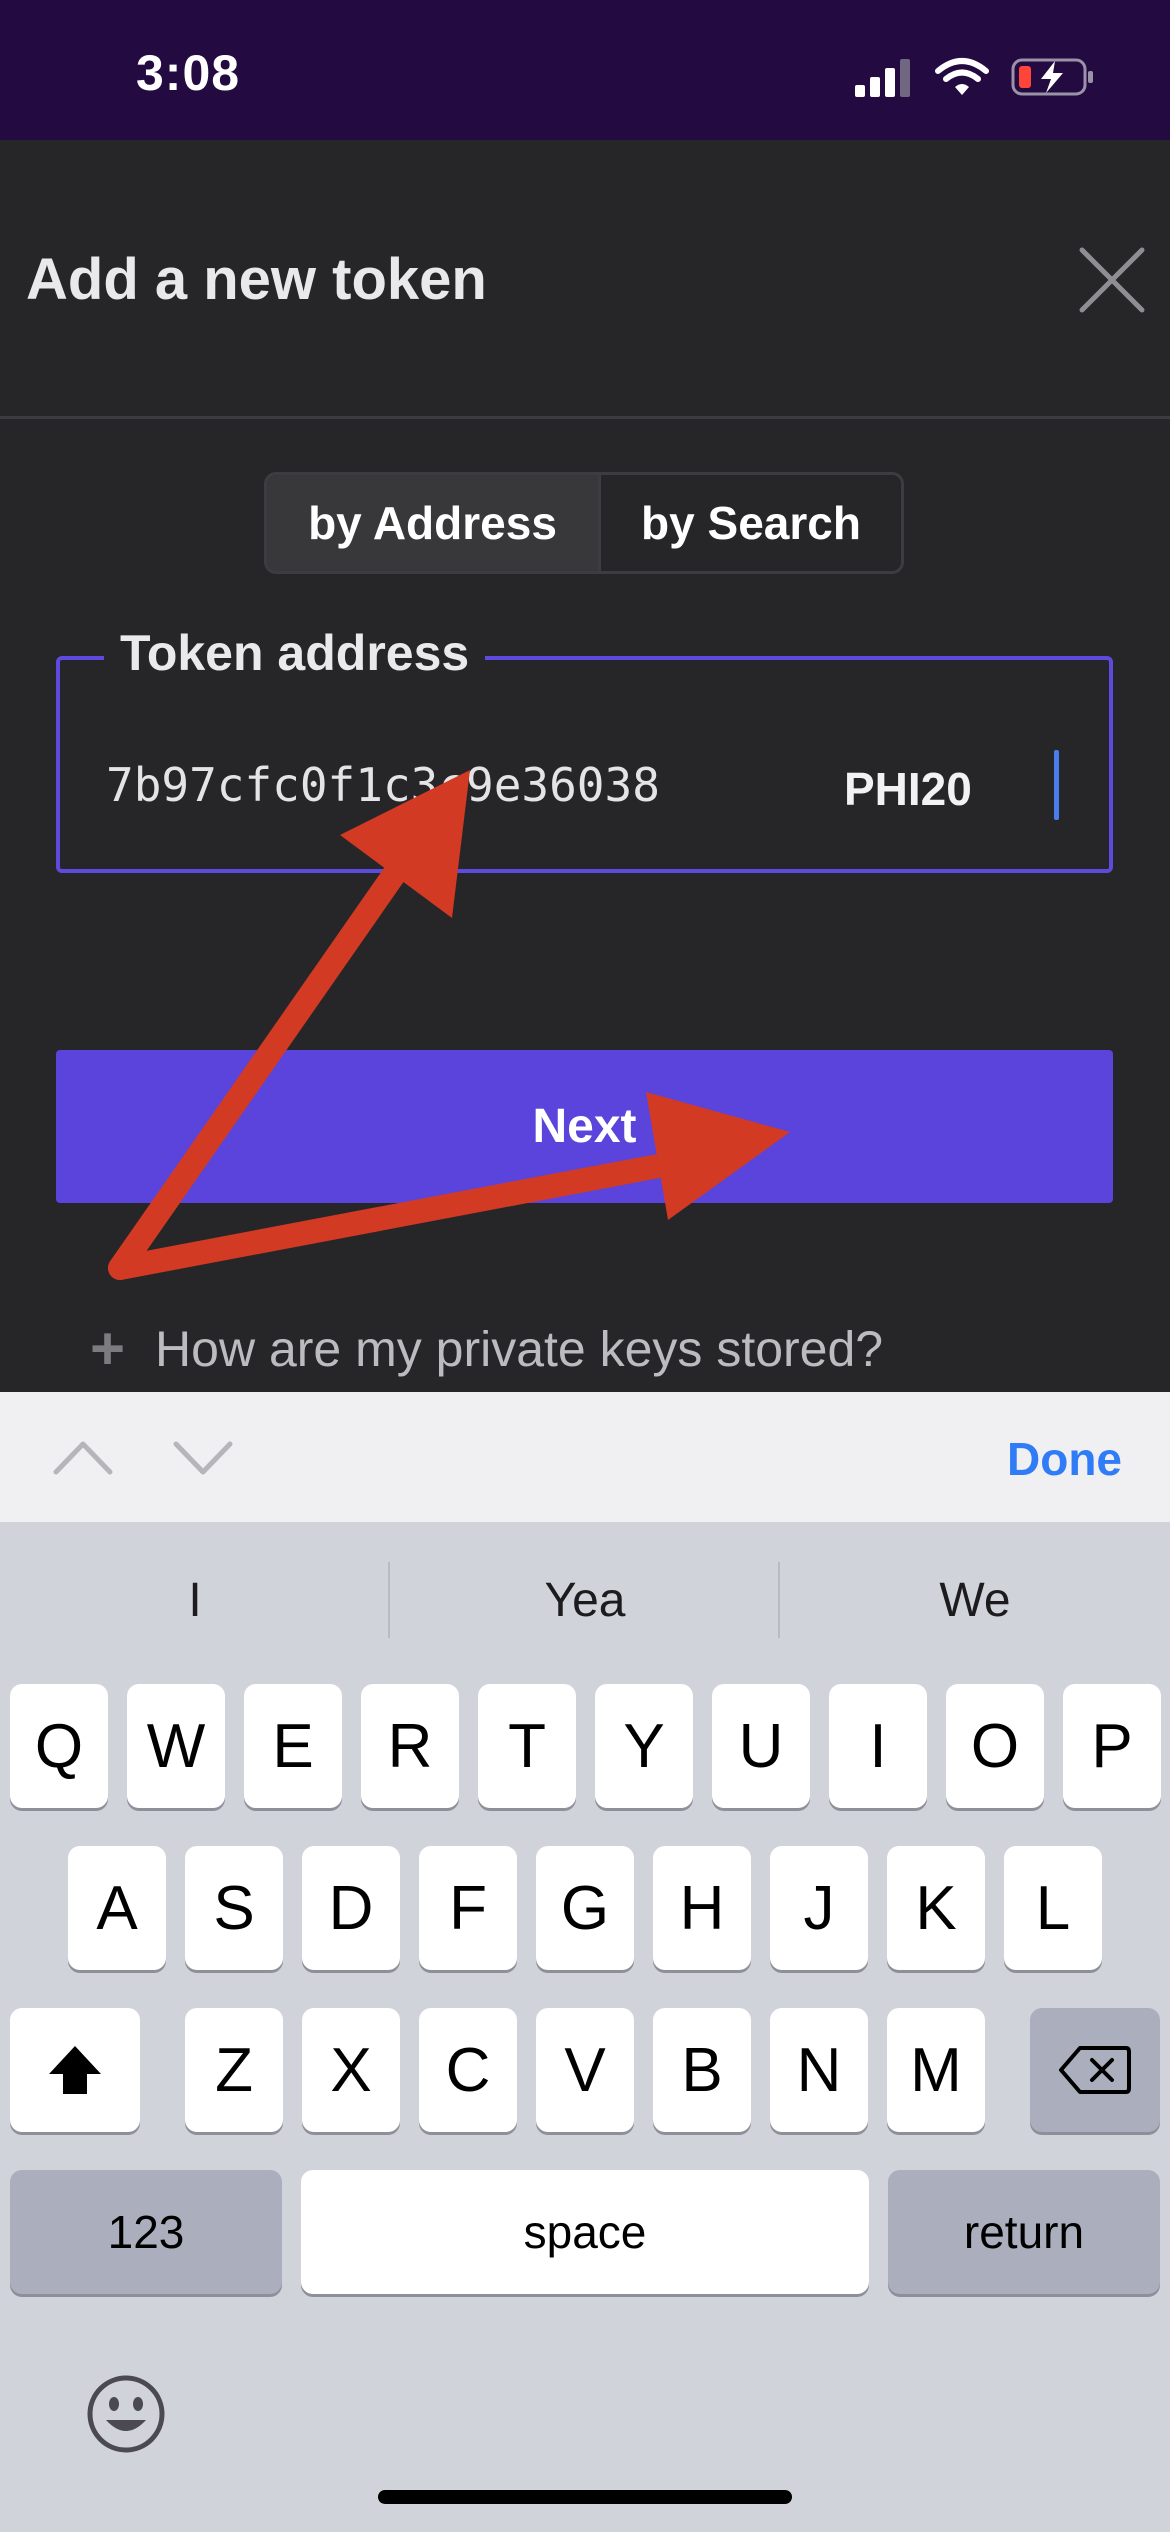  Describe the element at coordinates (468, 2070) in the screenshot. I see `key-c: C` at that location.